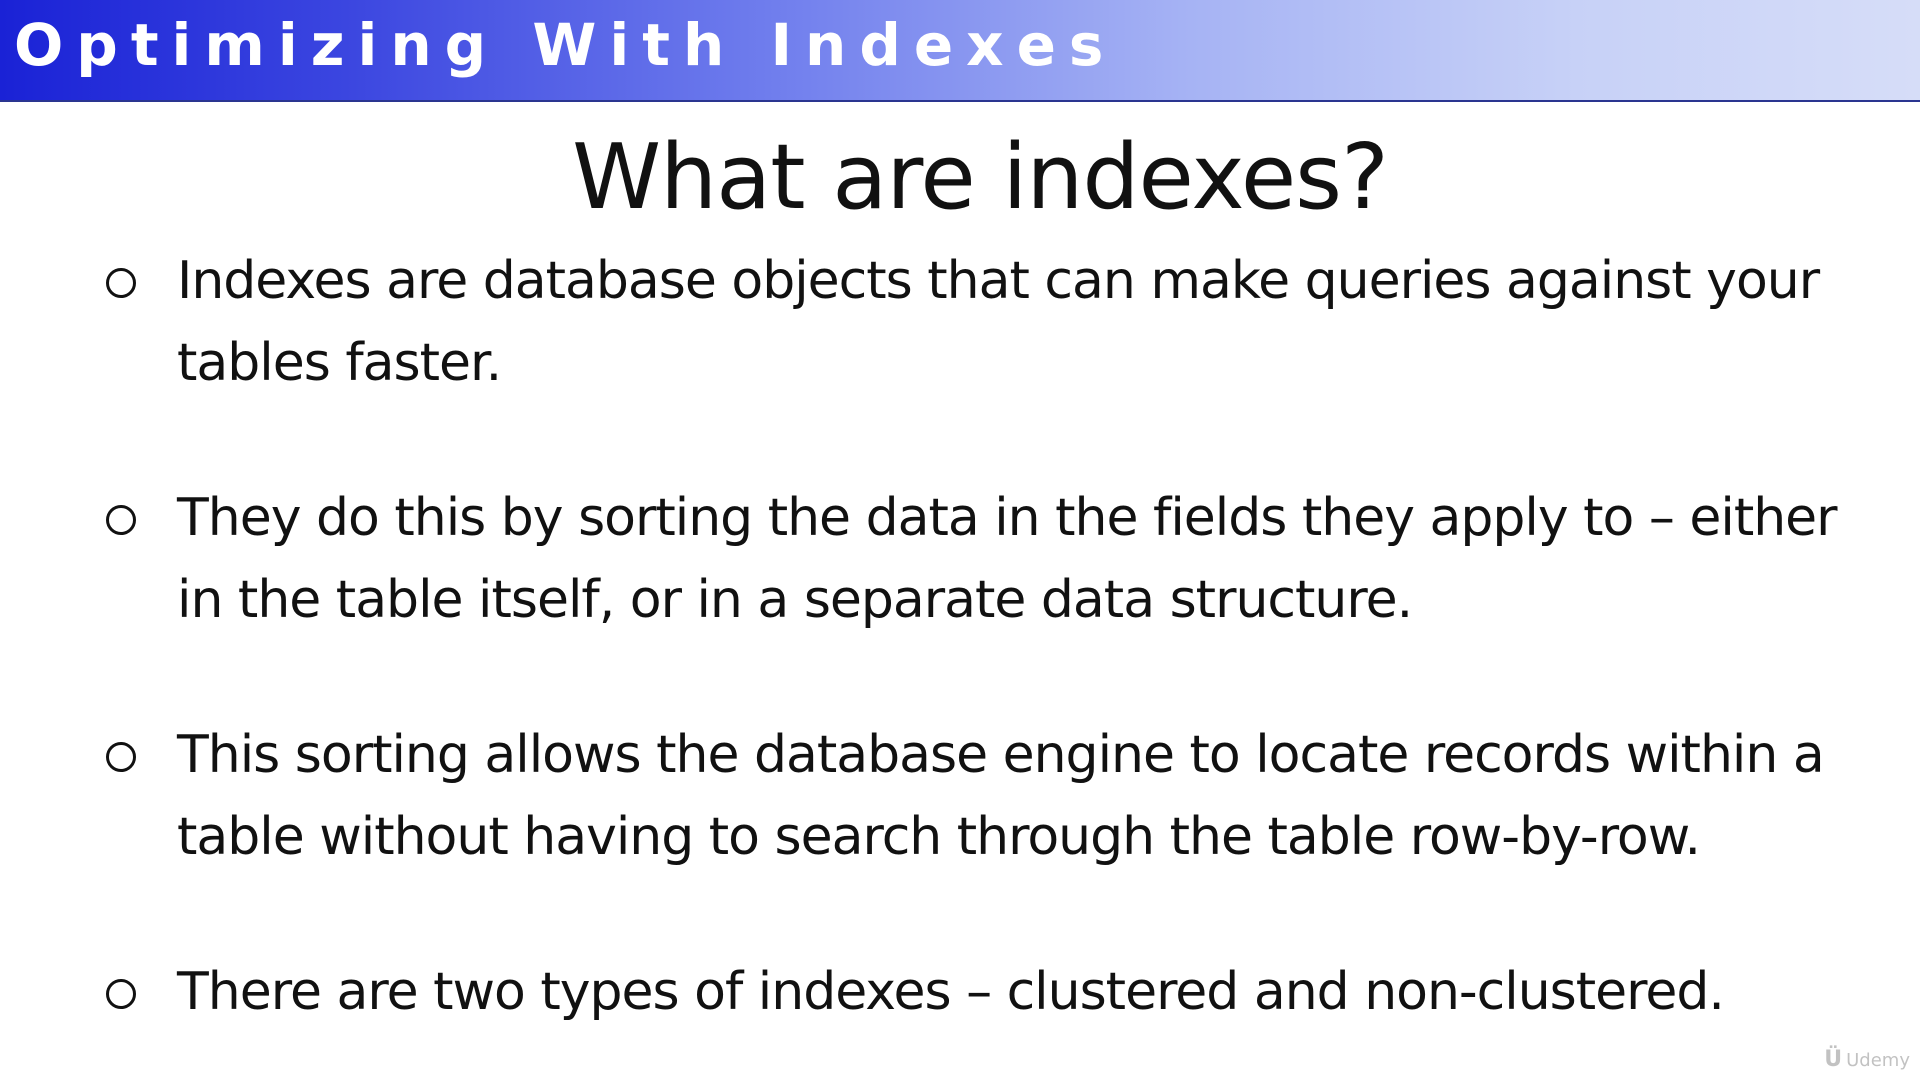 The width and height of the screenshot is (1920, 1080). Describe the element at coordinates (980, 177) in the screenshot. I see `slide-title: What are indexes?` at that location.